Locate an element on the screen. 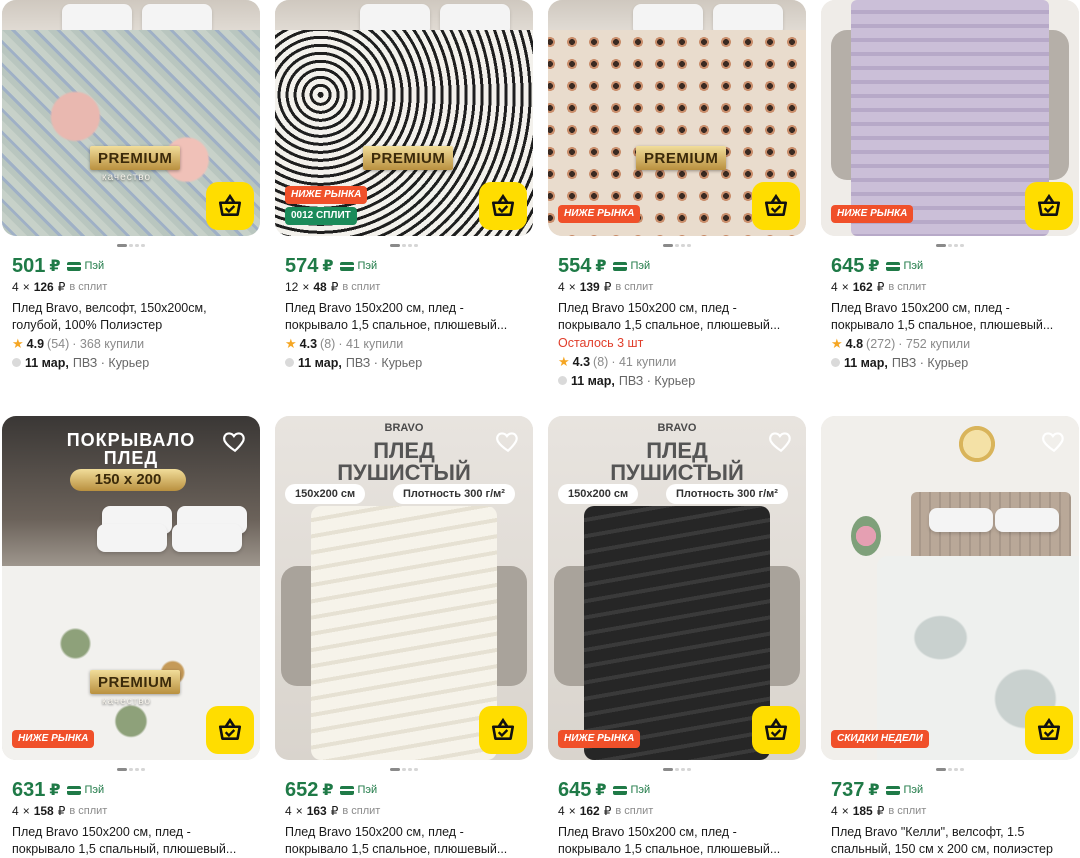 This screenshot has width=1080, height=858. product-image: СКИДКИ НЕДЕЛИ is located at coordinates (950, 588).